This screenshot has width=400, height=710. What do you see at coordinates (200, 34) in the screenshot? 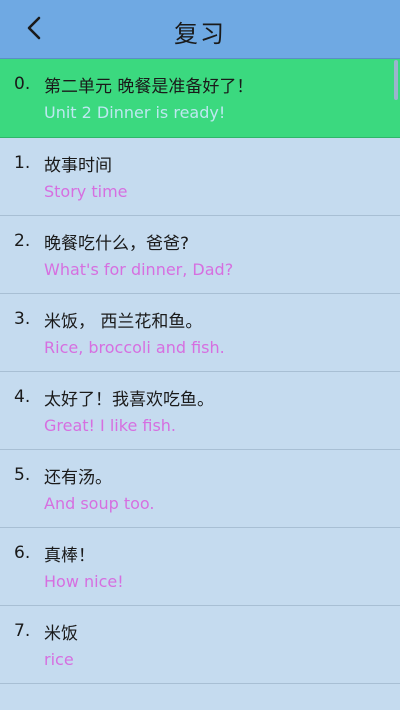
I see `page-title: 复习` at bounding box center [200, 34].